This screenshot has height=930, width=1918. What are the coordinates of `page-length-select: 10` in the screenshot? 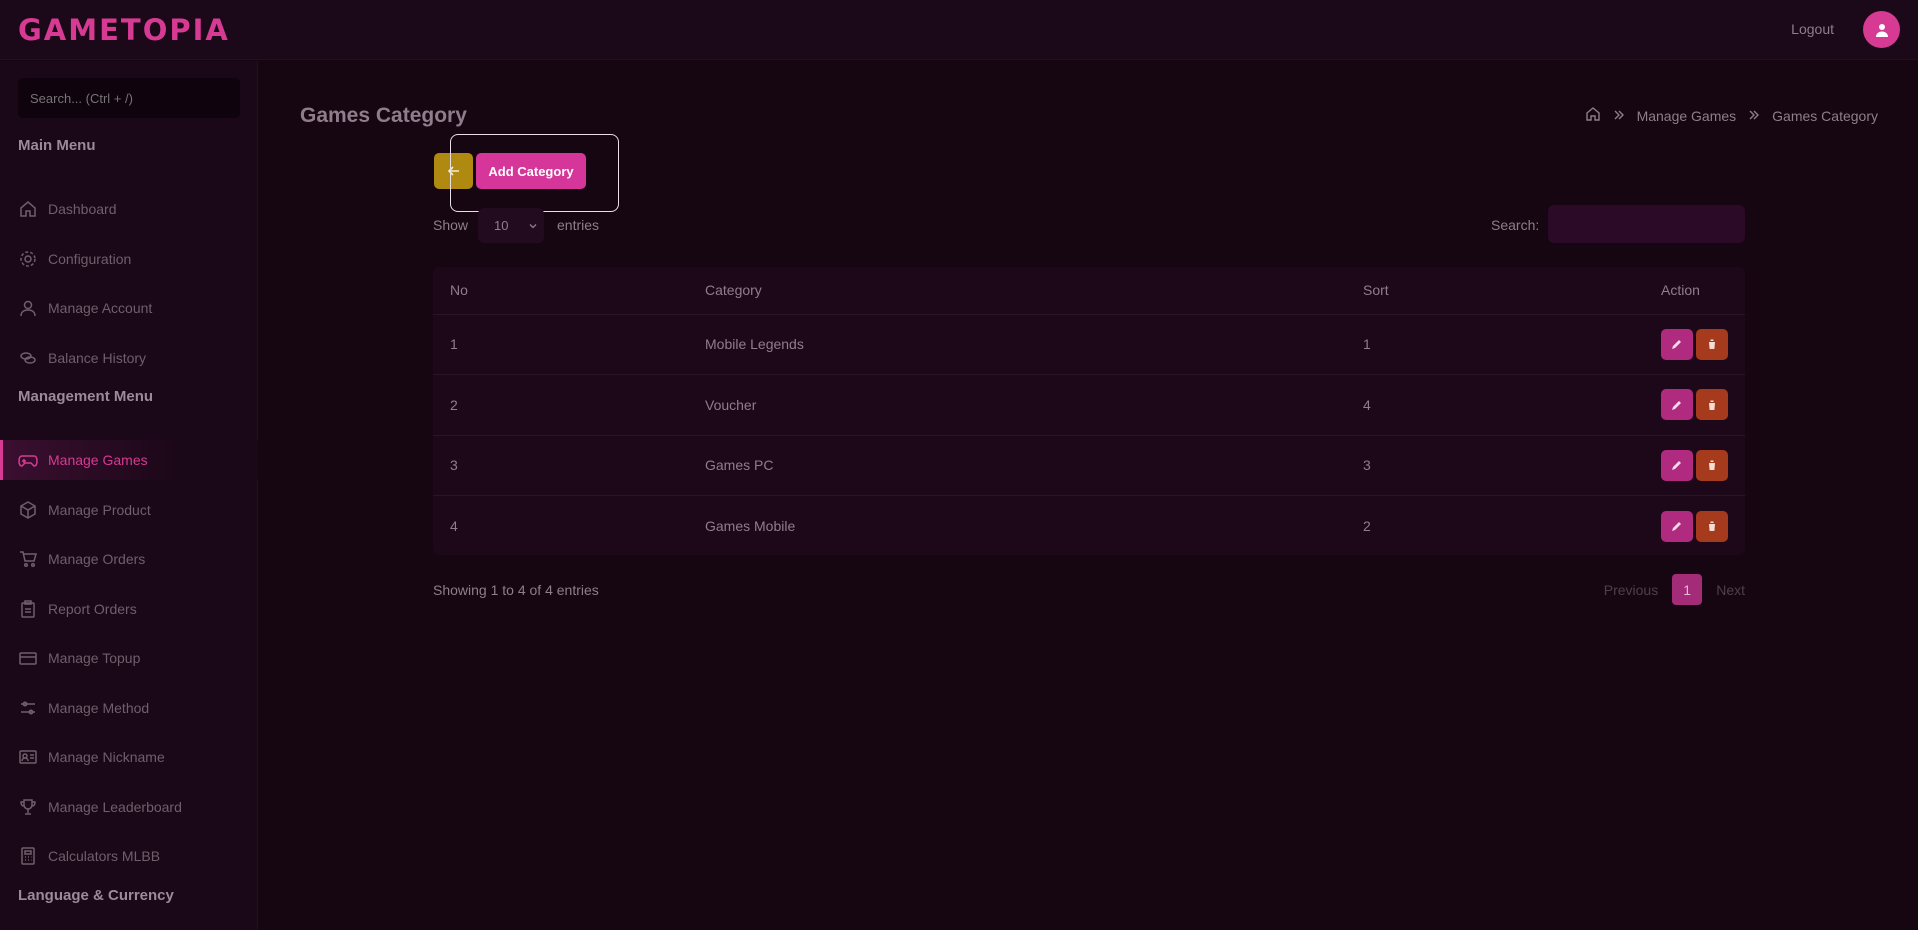 It's located at (511, 225).